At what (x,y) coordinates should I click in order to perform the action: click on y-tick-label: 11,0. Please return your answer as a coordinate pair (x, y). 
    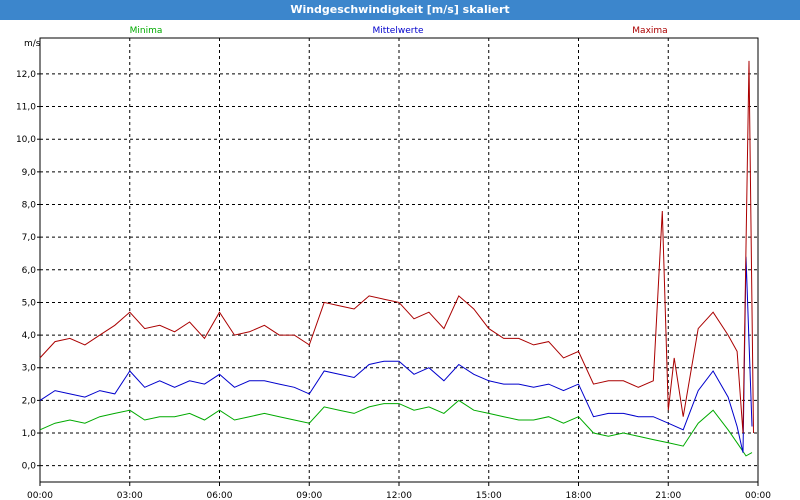
    Looking at the image, I should click on (26, 108).